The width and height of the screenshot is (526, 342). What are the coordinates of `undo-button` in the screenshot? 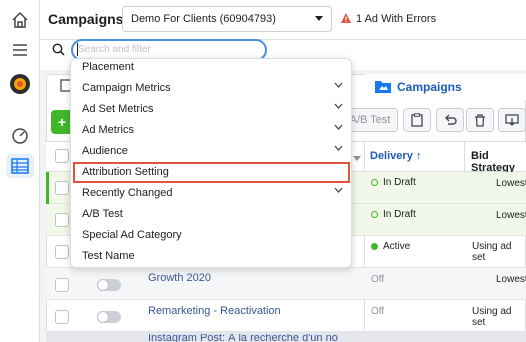 It's located at (450, 120).